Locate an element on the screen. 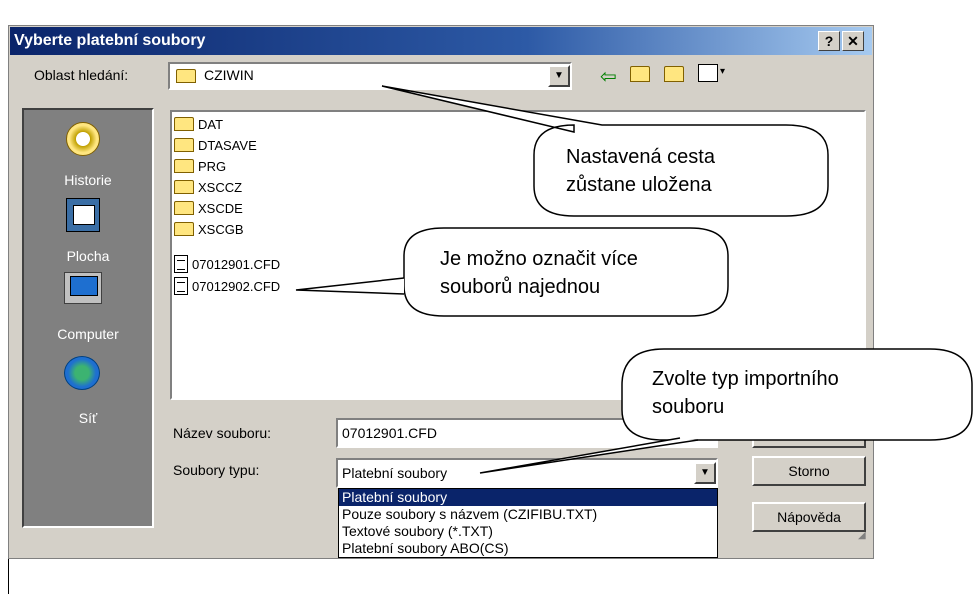 Image resolution: width=976 pixels, height=594 pixels. callout-2-text-line1: Je možno označit více is located at coordinates (539, 259).